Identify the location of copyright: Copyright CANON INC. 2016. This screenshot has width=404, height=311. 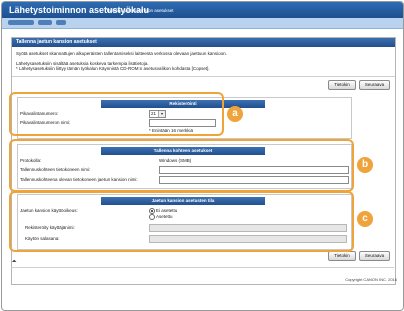
(371, 279).